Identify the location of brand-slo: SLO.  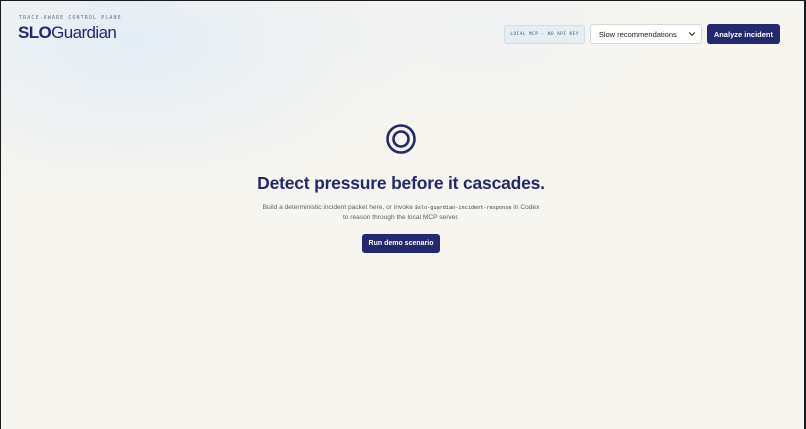
(35, 32).